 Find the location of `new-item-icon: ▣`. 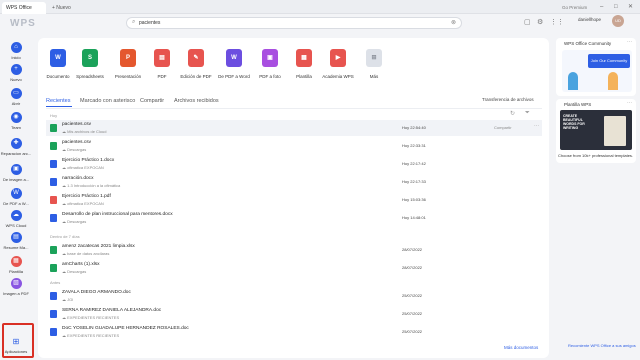

new-item-icon: ▣ is located at coordinates (270, 58).